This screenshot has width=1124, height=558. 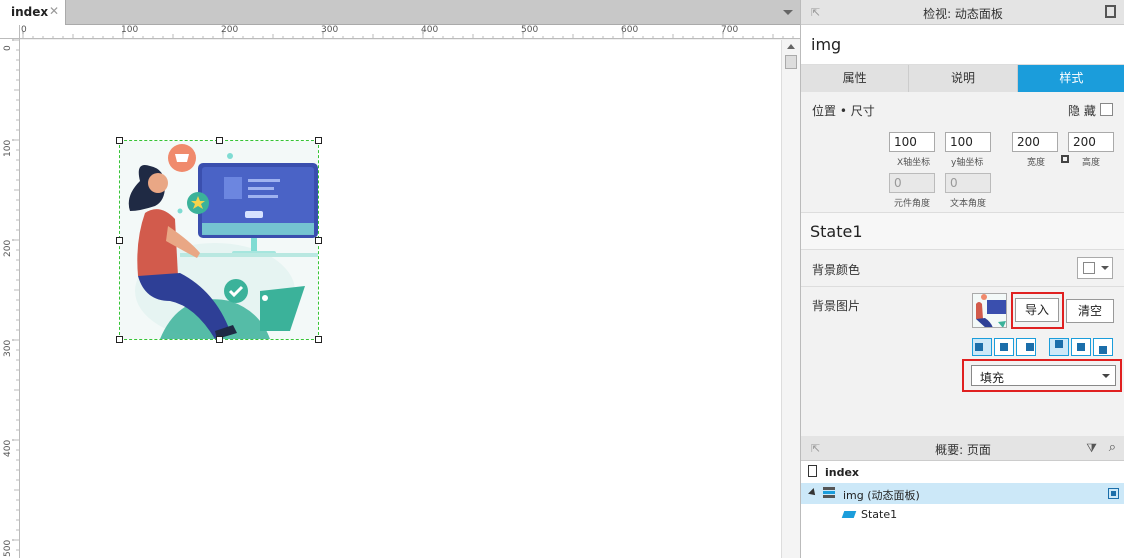 What do you see at coordinates (630, 30) in the screenshot?
I see `ruler-label: 600` at bounding box center [630, 30].